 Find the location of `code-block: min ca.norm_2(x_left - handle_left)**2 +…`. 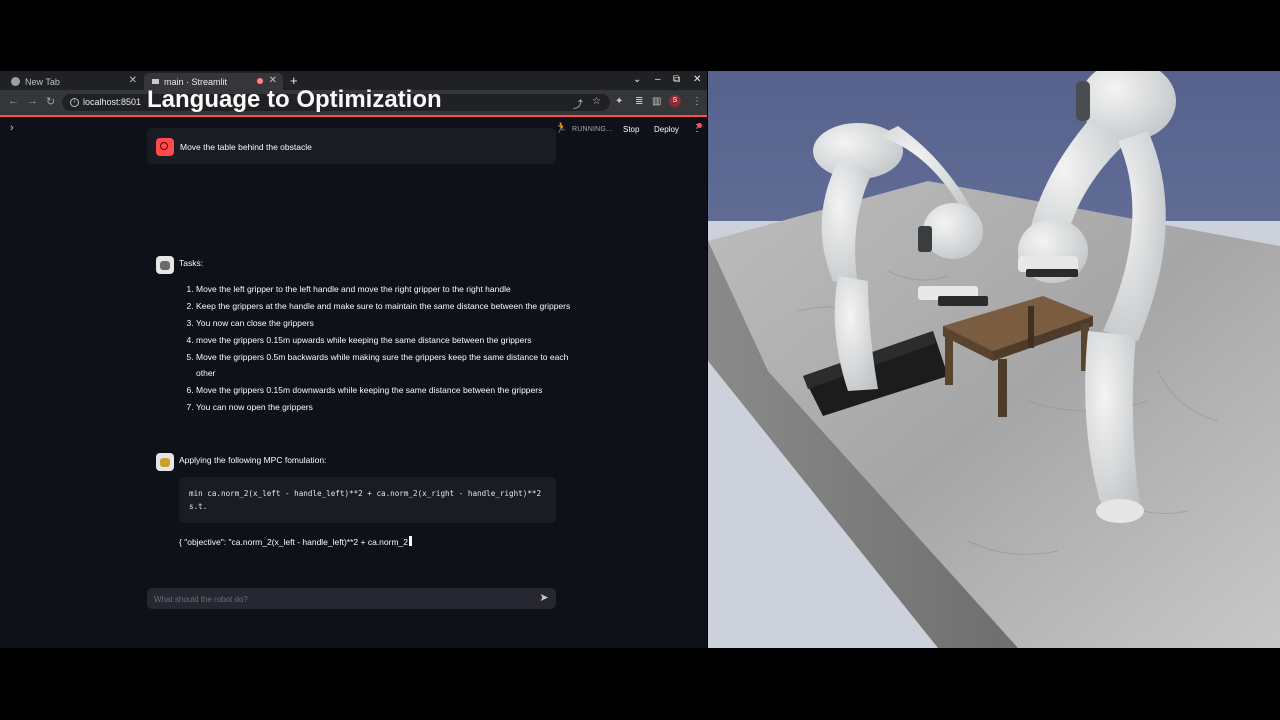

code-block: min ca.norm_2(x_left - handle_left)**2 +… is located at coordinates (367, 500).